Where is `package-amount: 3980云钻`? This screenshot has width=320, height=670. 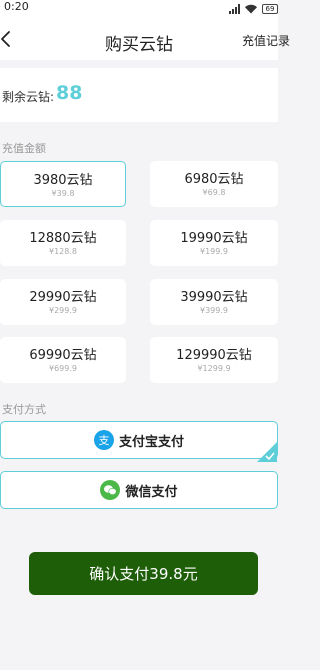
package-amount: 3980云钻 is located at coordinates (63, 180).